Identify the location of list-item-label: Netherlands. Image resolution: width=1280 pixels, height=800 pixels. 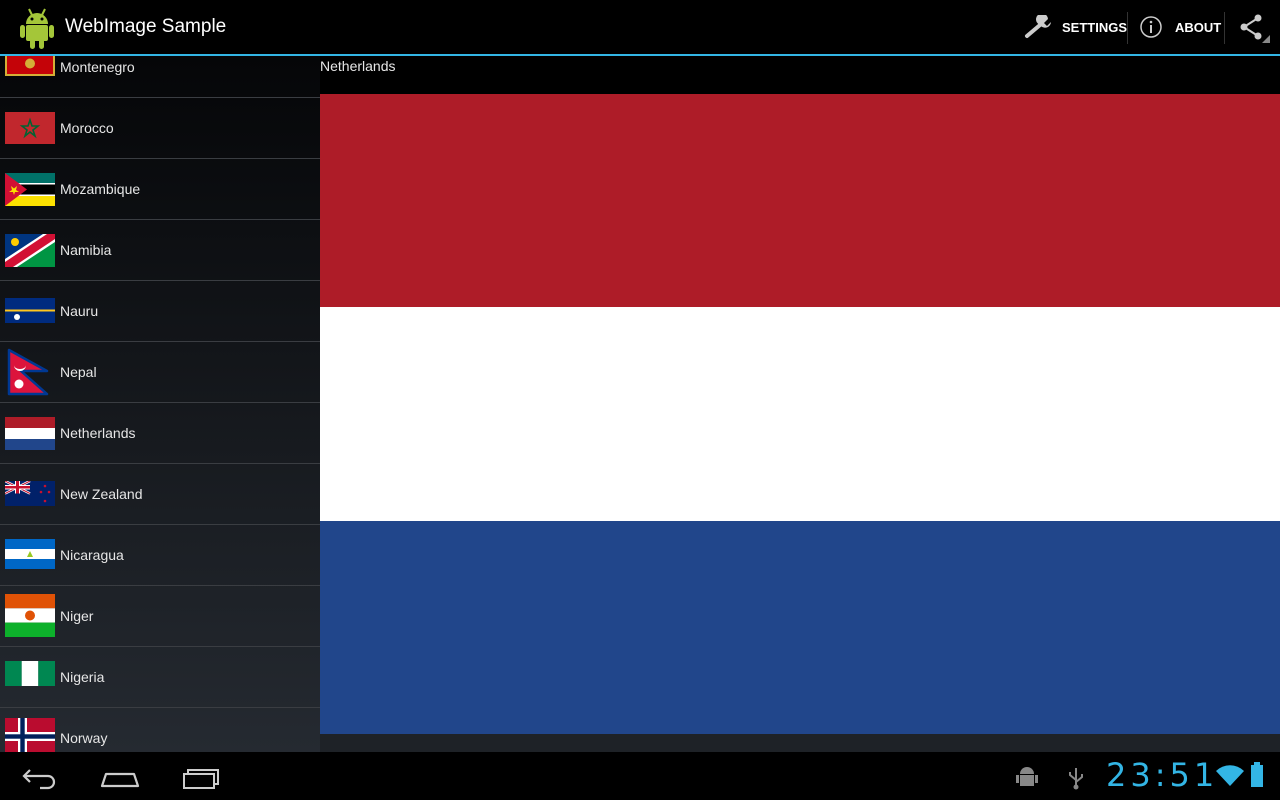
(98, 433).